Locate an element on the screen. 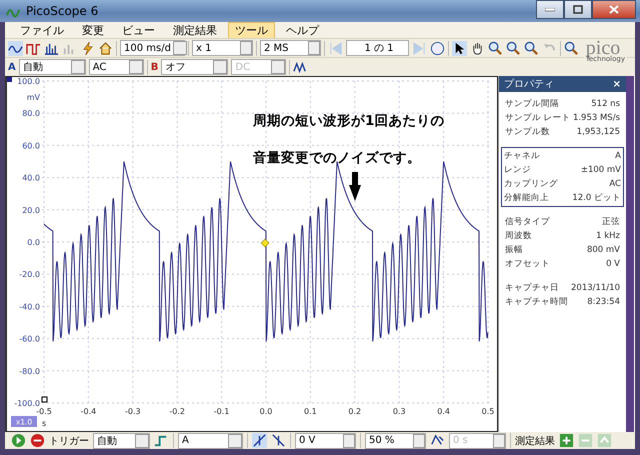  menu-item: 変更 is located at coordinates (93, 30).